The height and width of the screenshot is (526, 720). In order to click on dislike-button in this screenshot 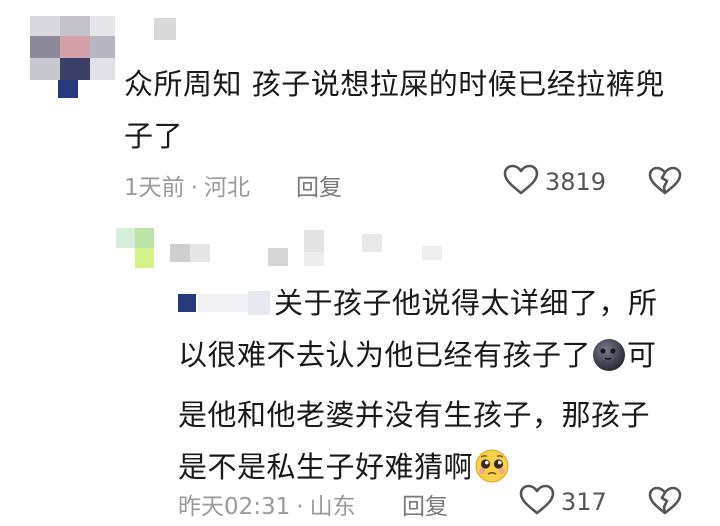, I will do `click(665, 183)`.